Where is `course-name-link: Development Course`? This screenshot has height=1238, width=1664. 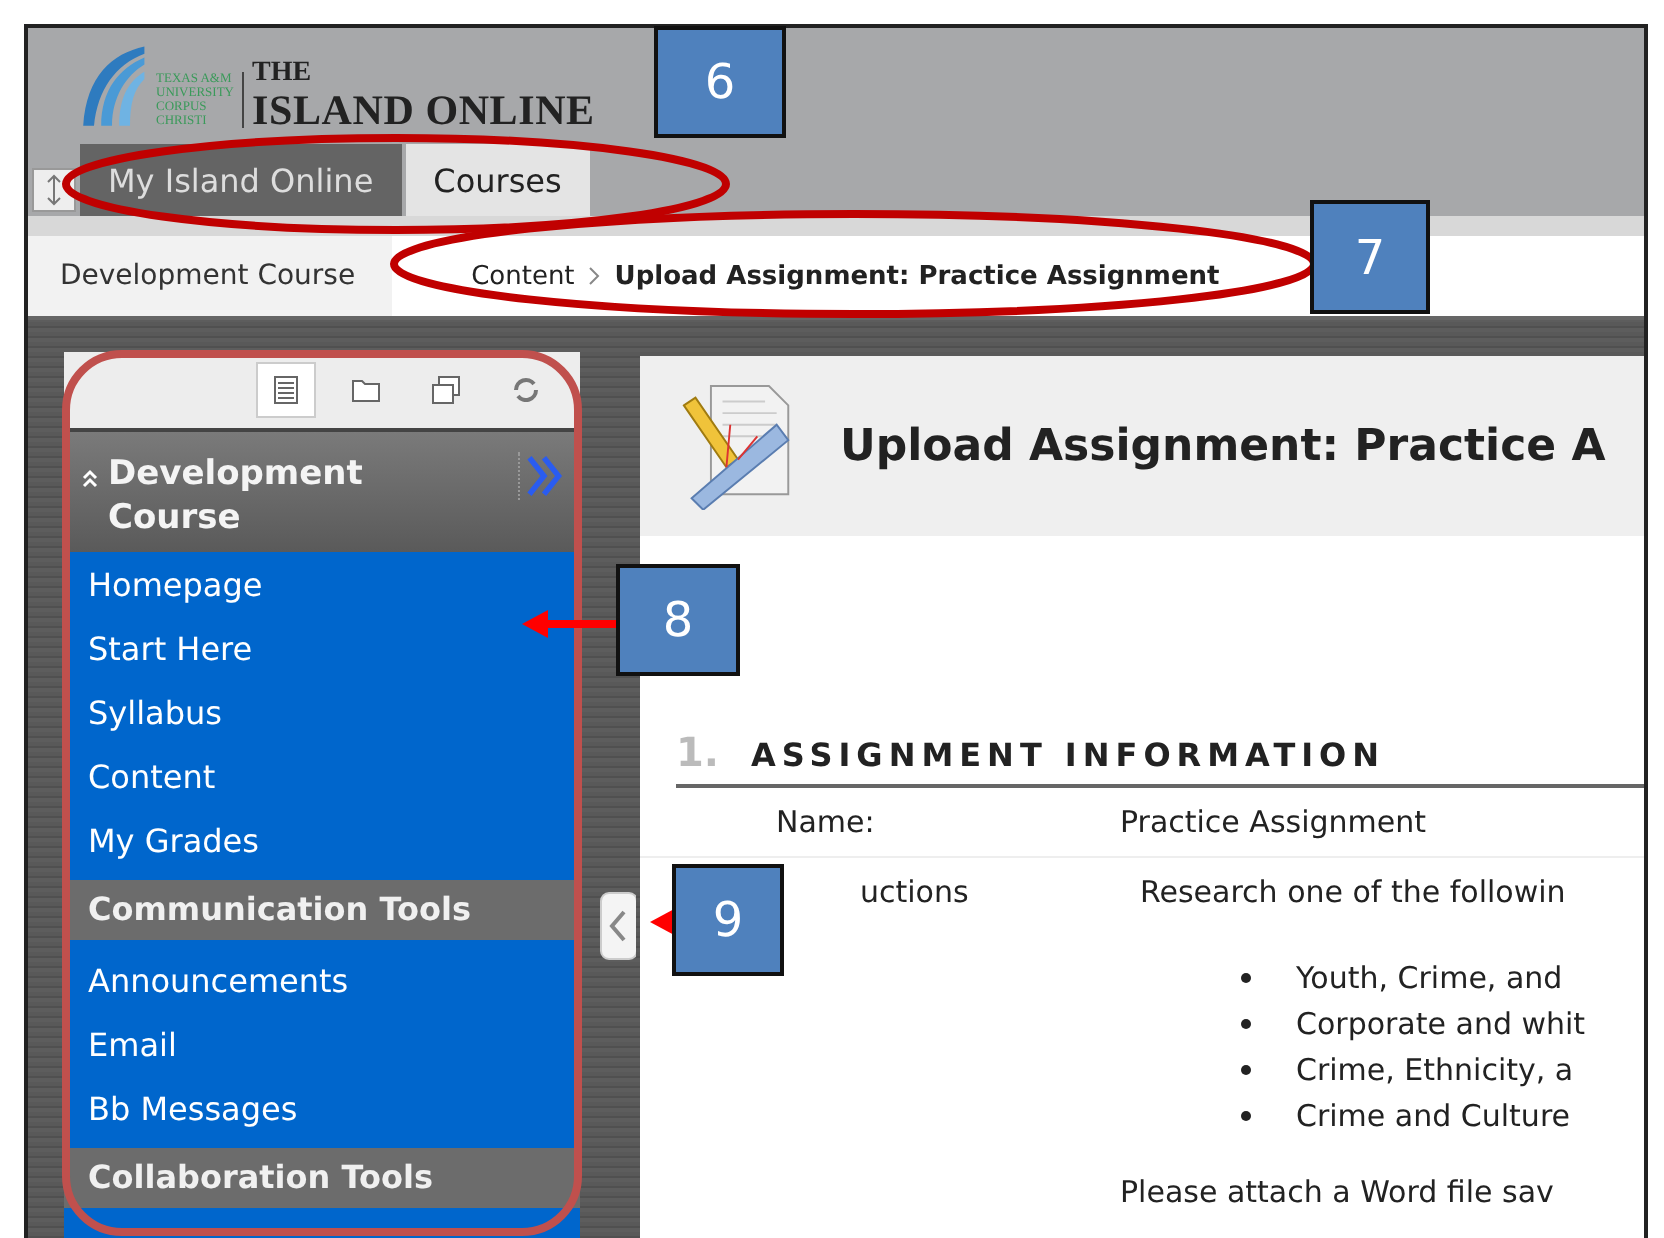
course-name-link: Development Course is located at coordinates (210, 276).